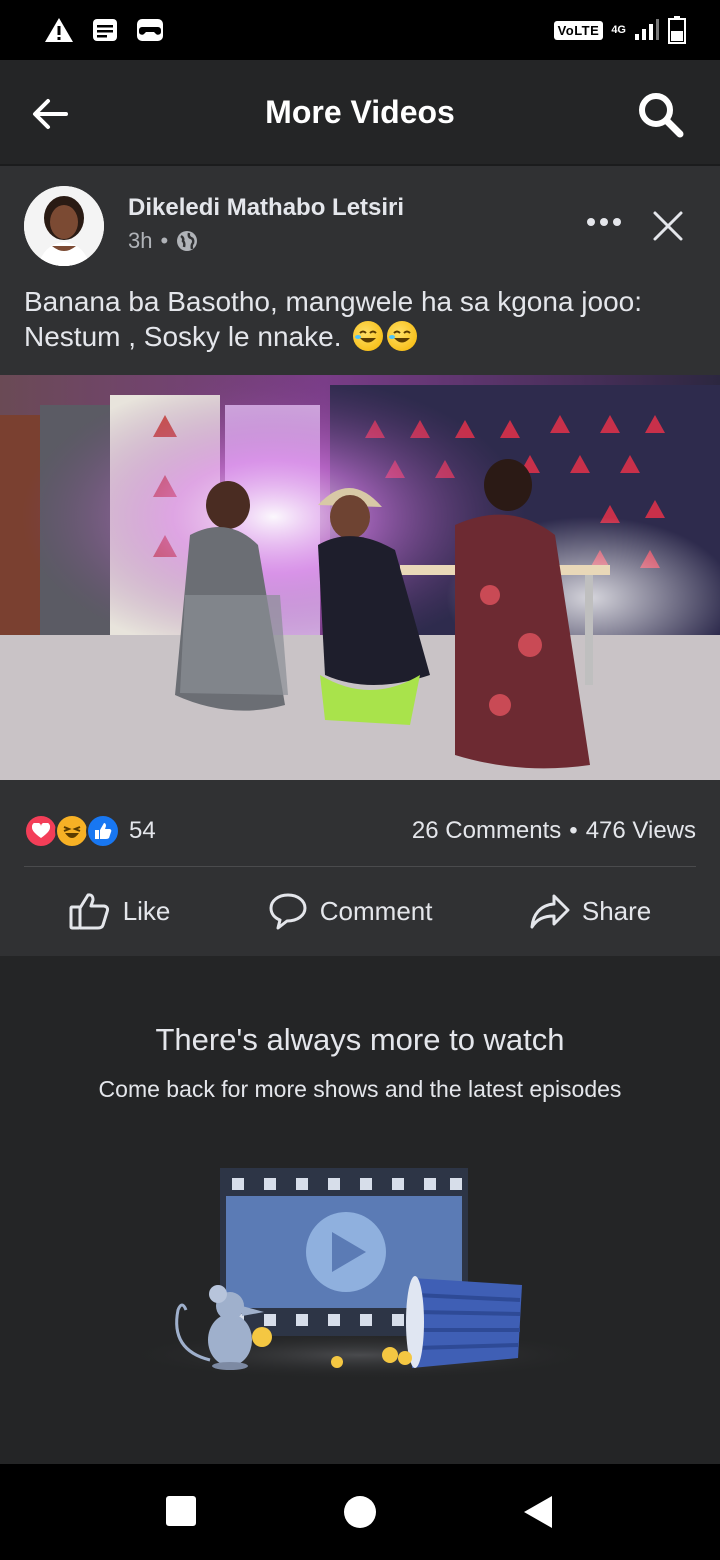 The height and width of the screenshot is (1560, 720). Describe the element at coordinates (616, 910) in the screenshot. I see `share-label: Share` at that location.